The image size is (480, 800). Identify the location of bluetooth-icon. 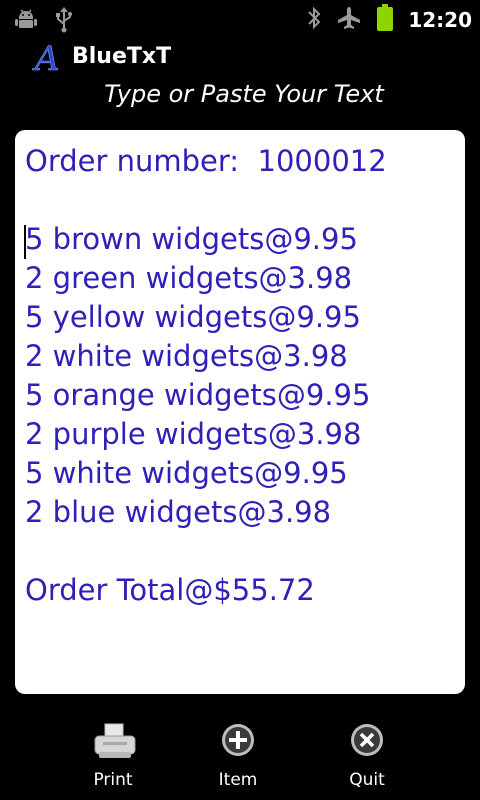
(314, 20).